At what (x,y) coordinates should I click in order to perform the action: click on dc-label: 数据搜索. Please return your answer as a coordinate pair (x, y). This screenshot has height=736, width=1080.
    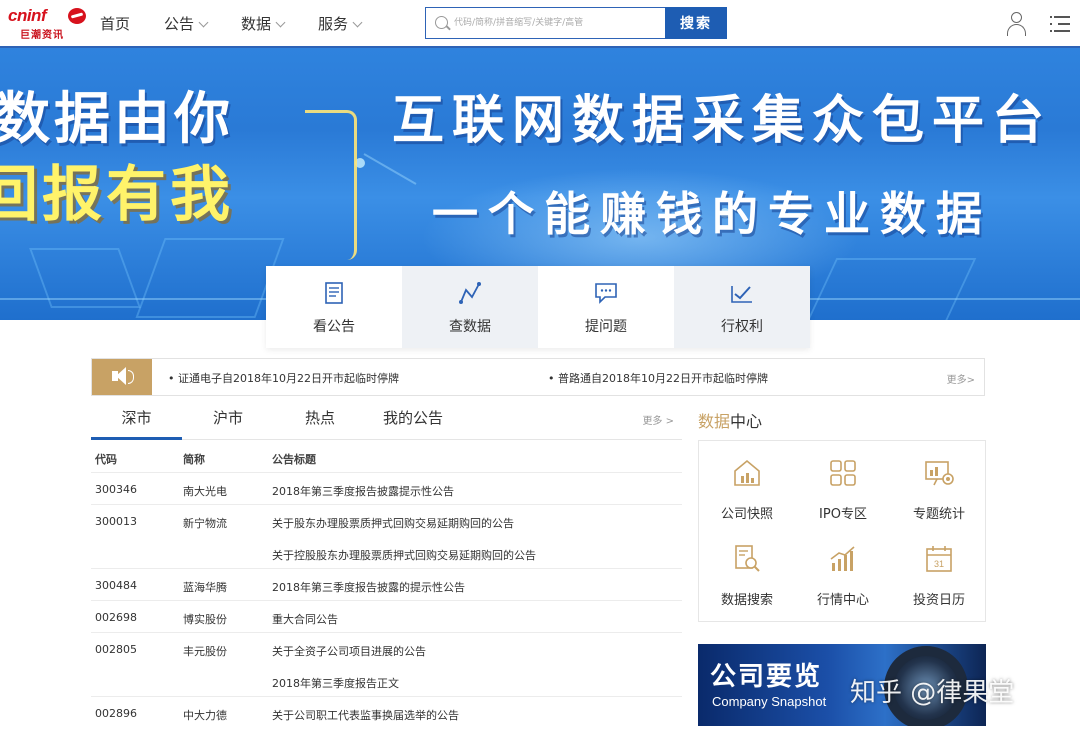
    Looking at the image, I should click on (746, 600).